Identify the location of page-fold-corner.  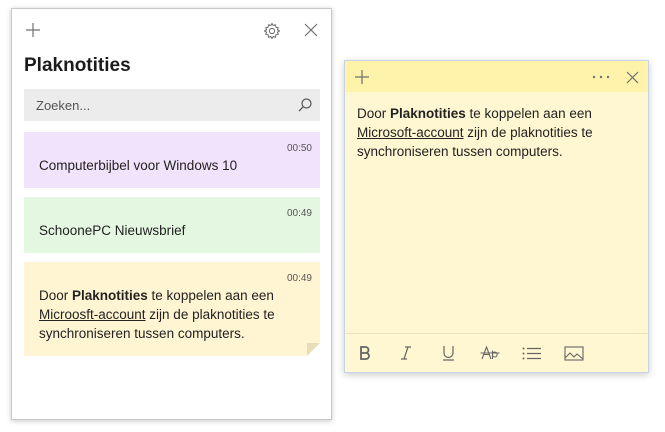
(313, 349).